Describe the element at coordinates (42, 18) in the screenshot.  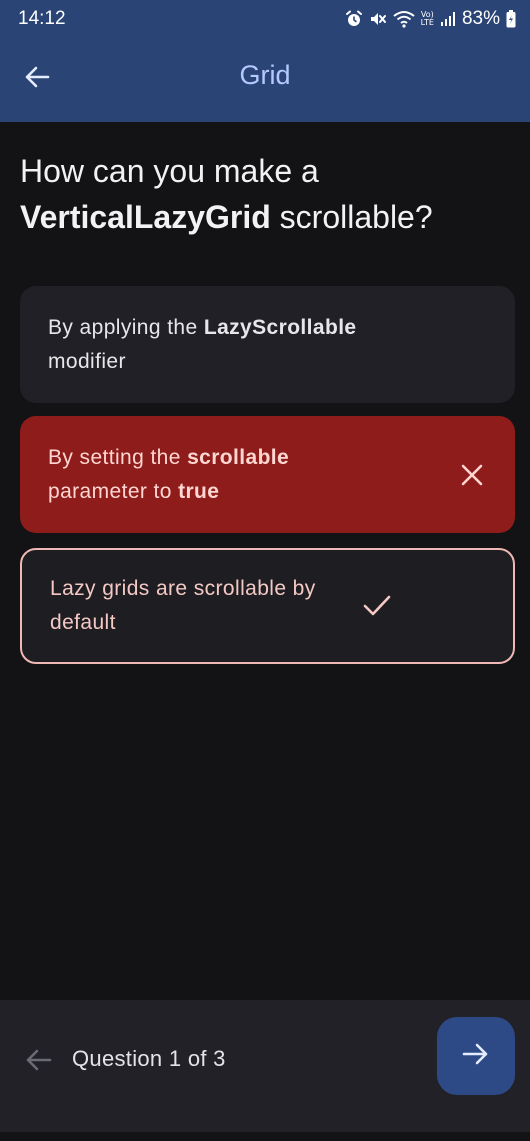
I see `status-time: 14:12` at that location.